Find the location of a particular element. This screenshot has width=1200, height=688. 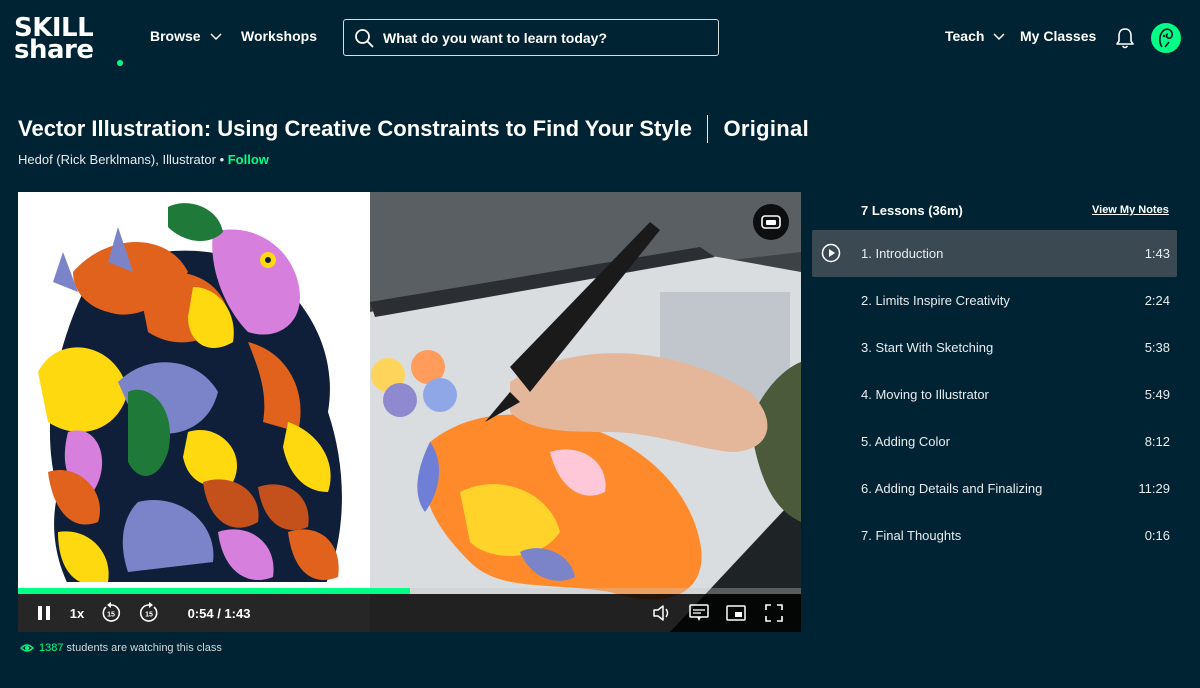

fullscreen-button is located at coordinates (774, 613).